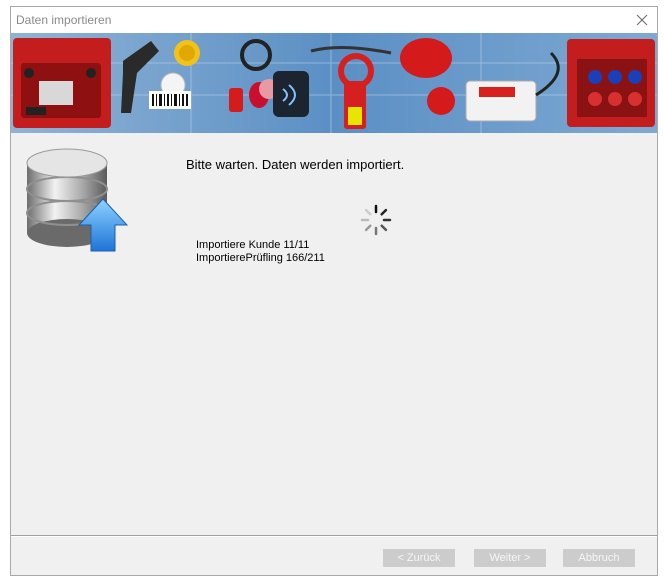 This screenshot has height=576, width=664. I want to click on loading-spinner-icon, so click(376, 220).